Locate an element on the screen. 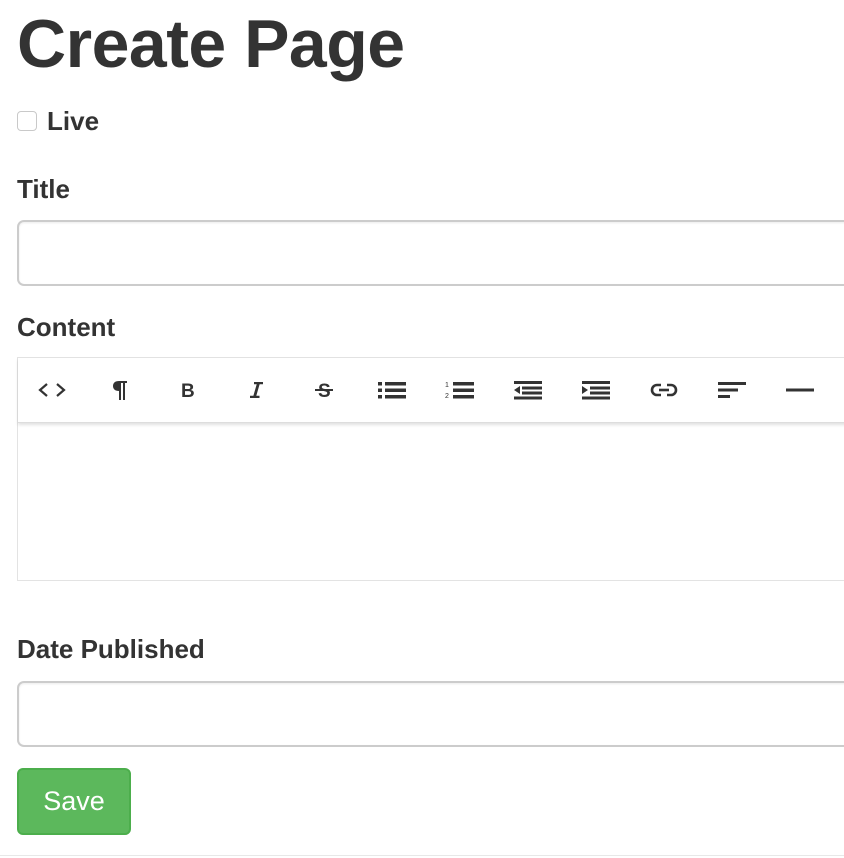 The height and width of the screenshot is (858, 844). date-published-input is located at coordinates (430, 714).